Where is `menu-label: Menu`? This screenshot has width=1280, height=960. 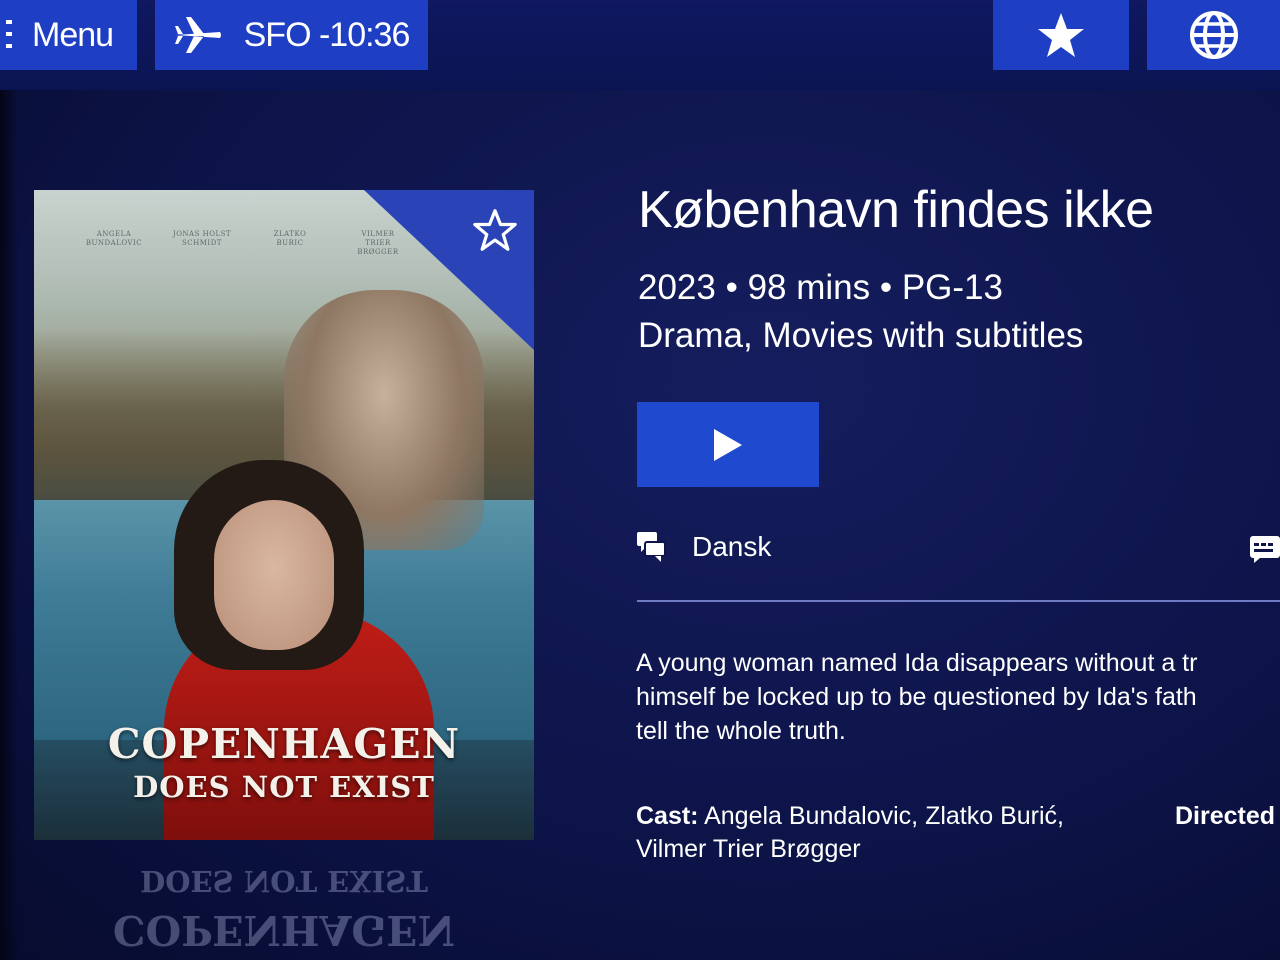 menu-label: Menu is located at coordinates (73, 34).